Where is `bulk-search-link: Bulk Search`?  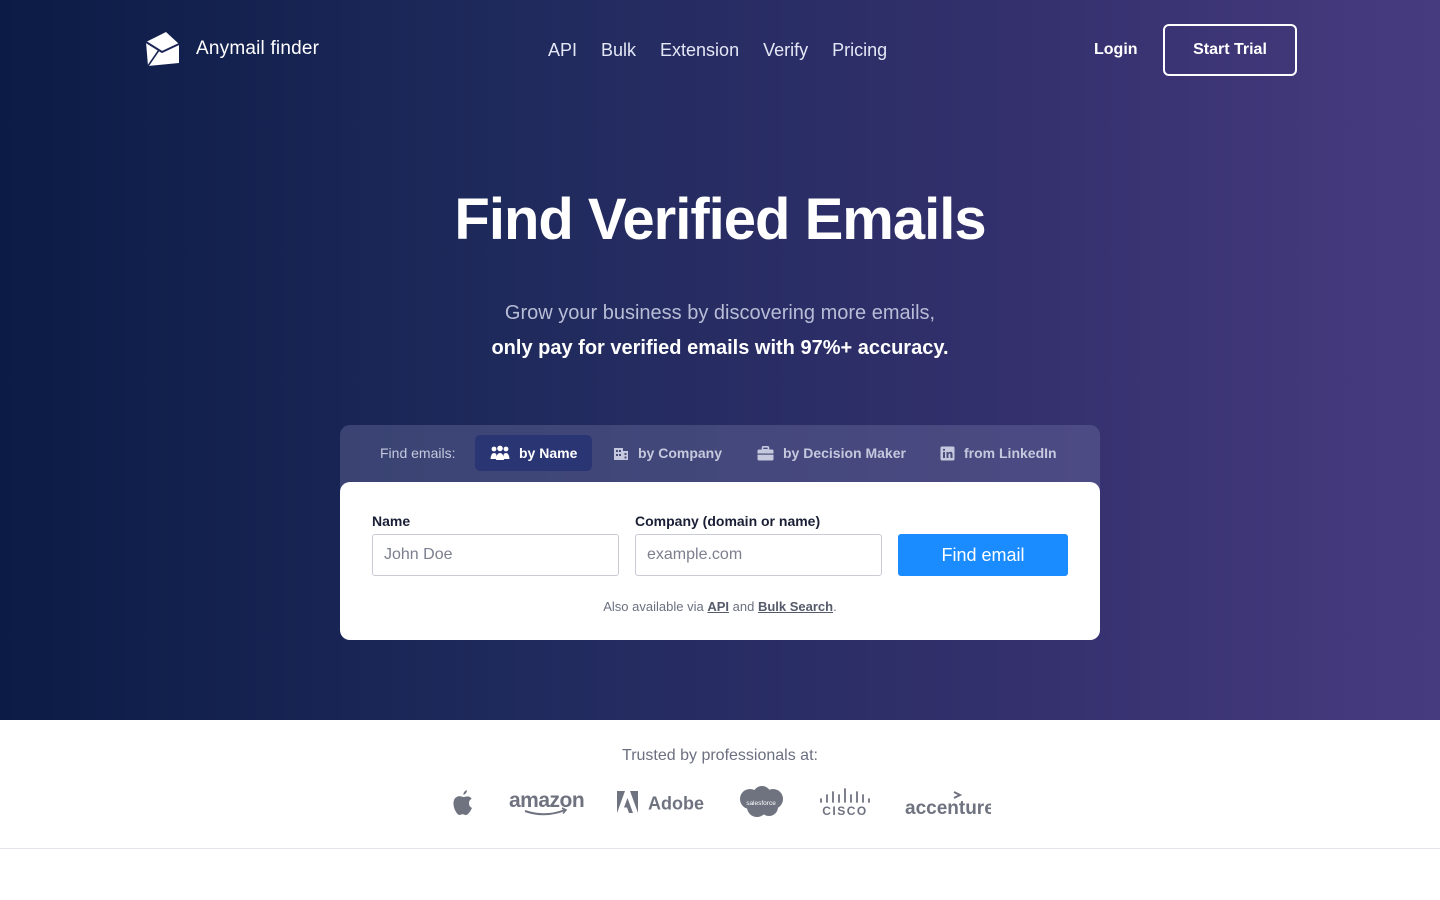
bulk-search-link: Bulk Search is located at coordinates (795, 606).